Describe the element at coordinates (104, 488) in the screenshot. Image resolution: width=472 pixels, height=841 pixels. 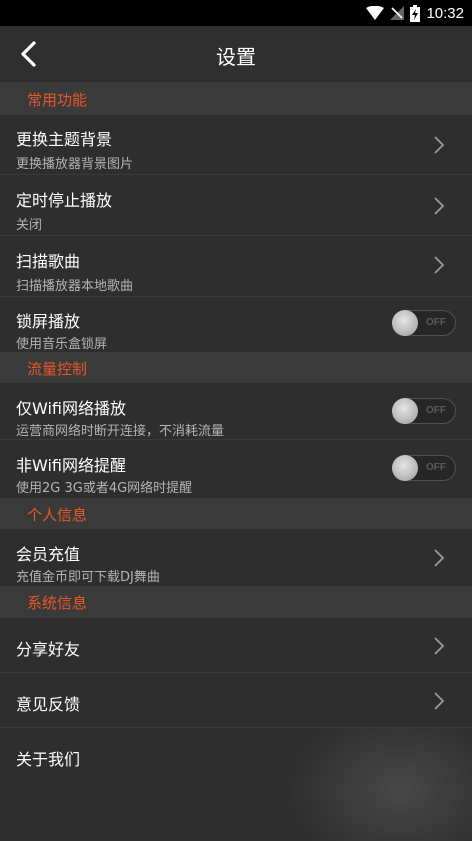
I see `item-subtitle: 使用2G 3G或者4G网络时提醒` at that location.